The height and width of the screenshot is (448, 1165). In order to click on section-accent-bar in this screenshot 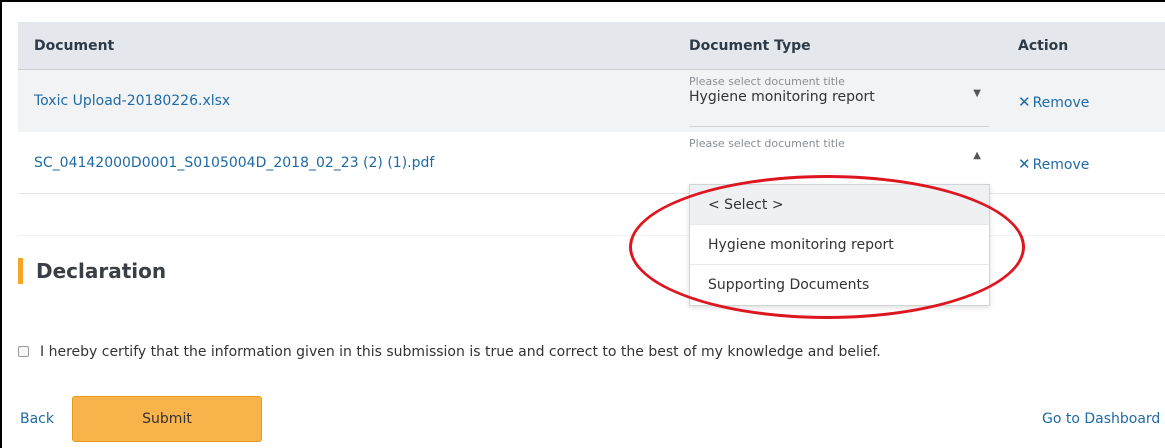, I will do `click(20, 271)`.